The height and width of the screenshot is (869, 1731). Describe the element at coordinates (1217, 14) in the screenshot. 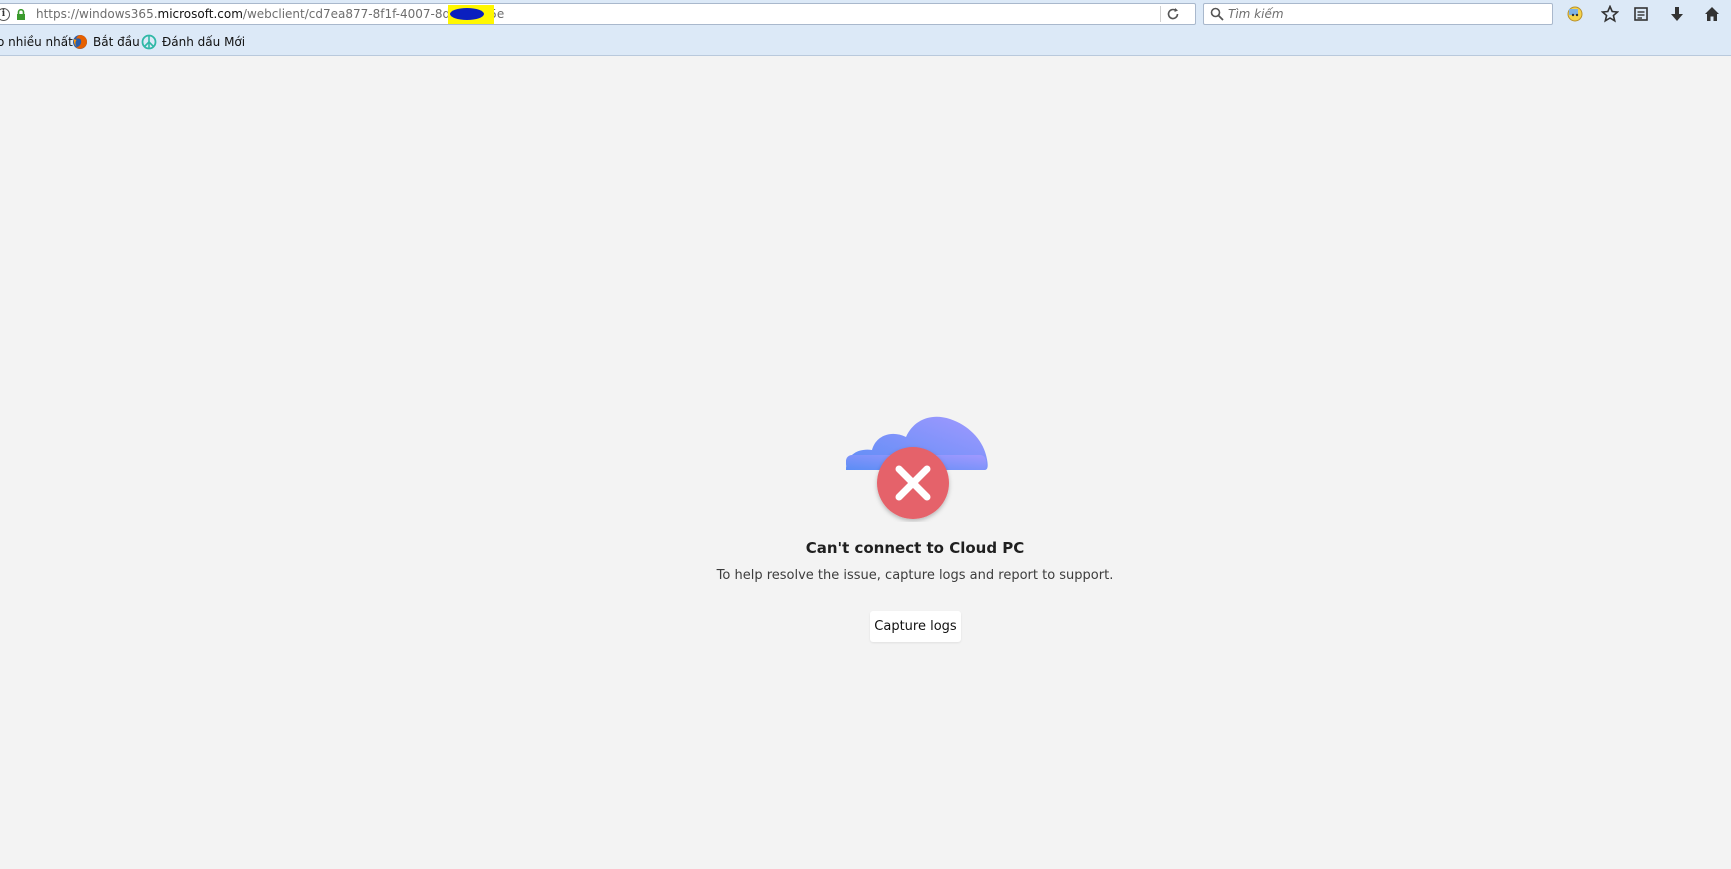

I see `search-icon` at that location.